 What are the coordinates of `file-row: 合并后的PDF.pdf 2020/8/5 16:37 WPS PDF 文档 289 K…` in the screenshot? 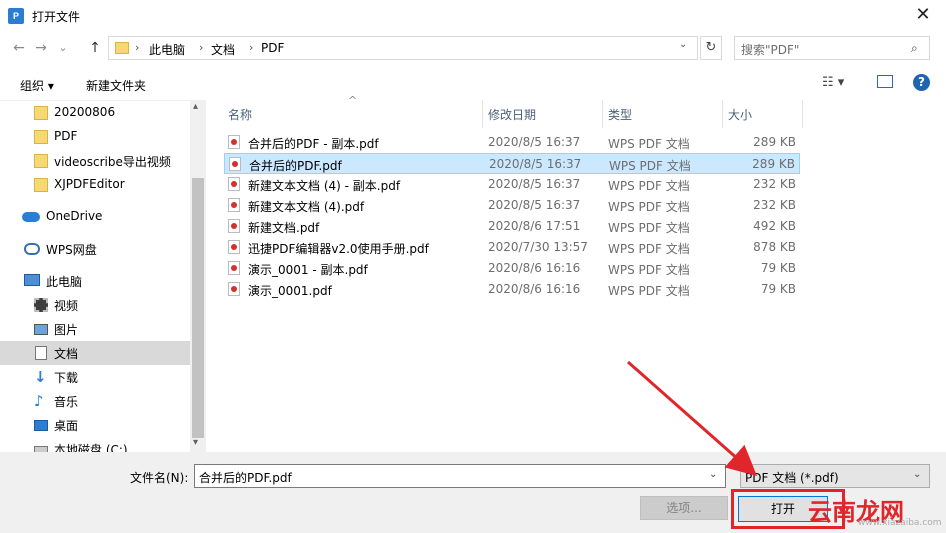 It's located at (512, 163).